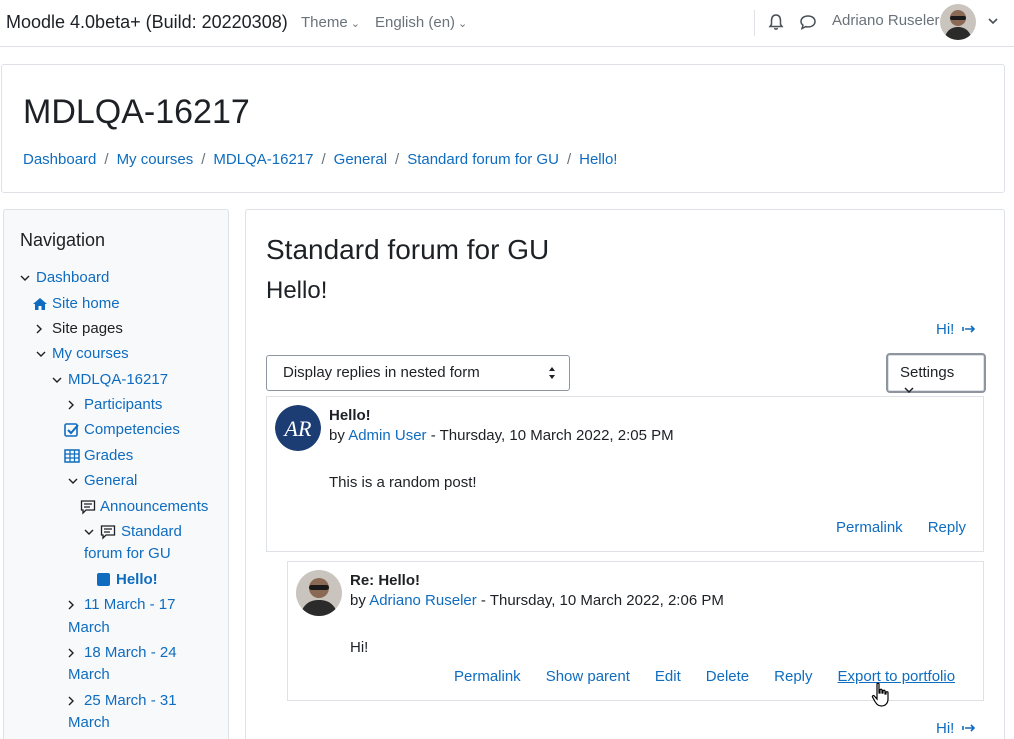  What do you see at coordinates (602, 600) in the screenshot?
I see `post-date: - Thursday, 10 March 2022, 2:06 PM` at bounding box center [602, 600].